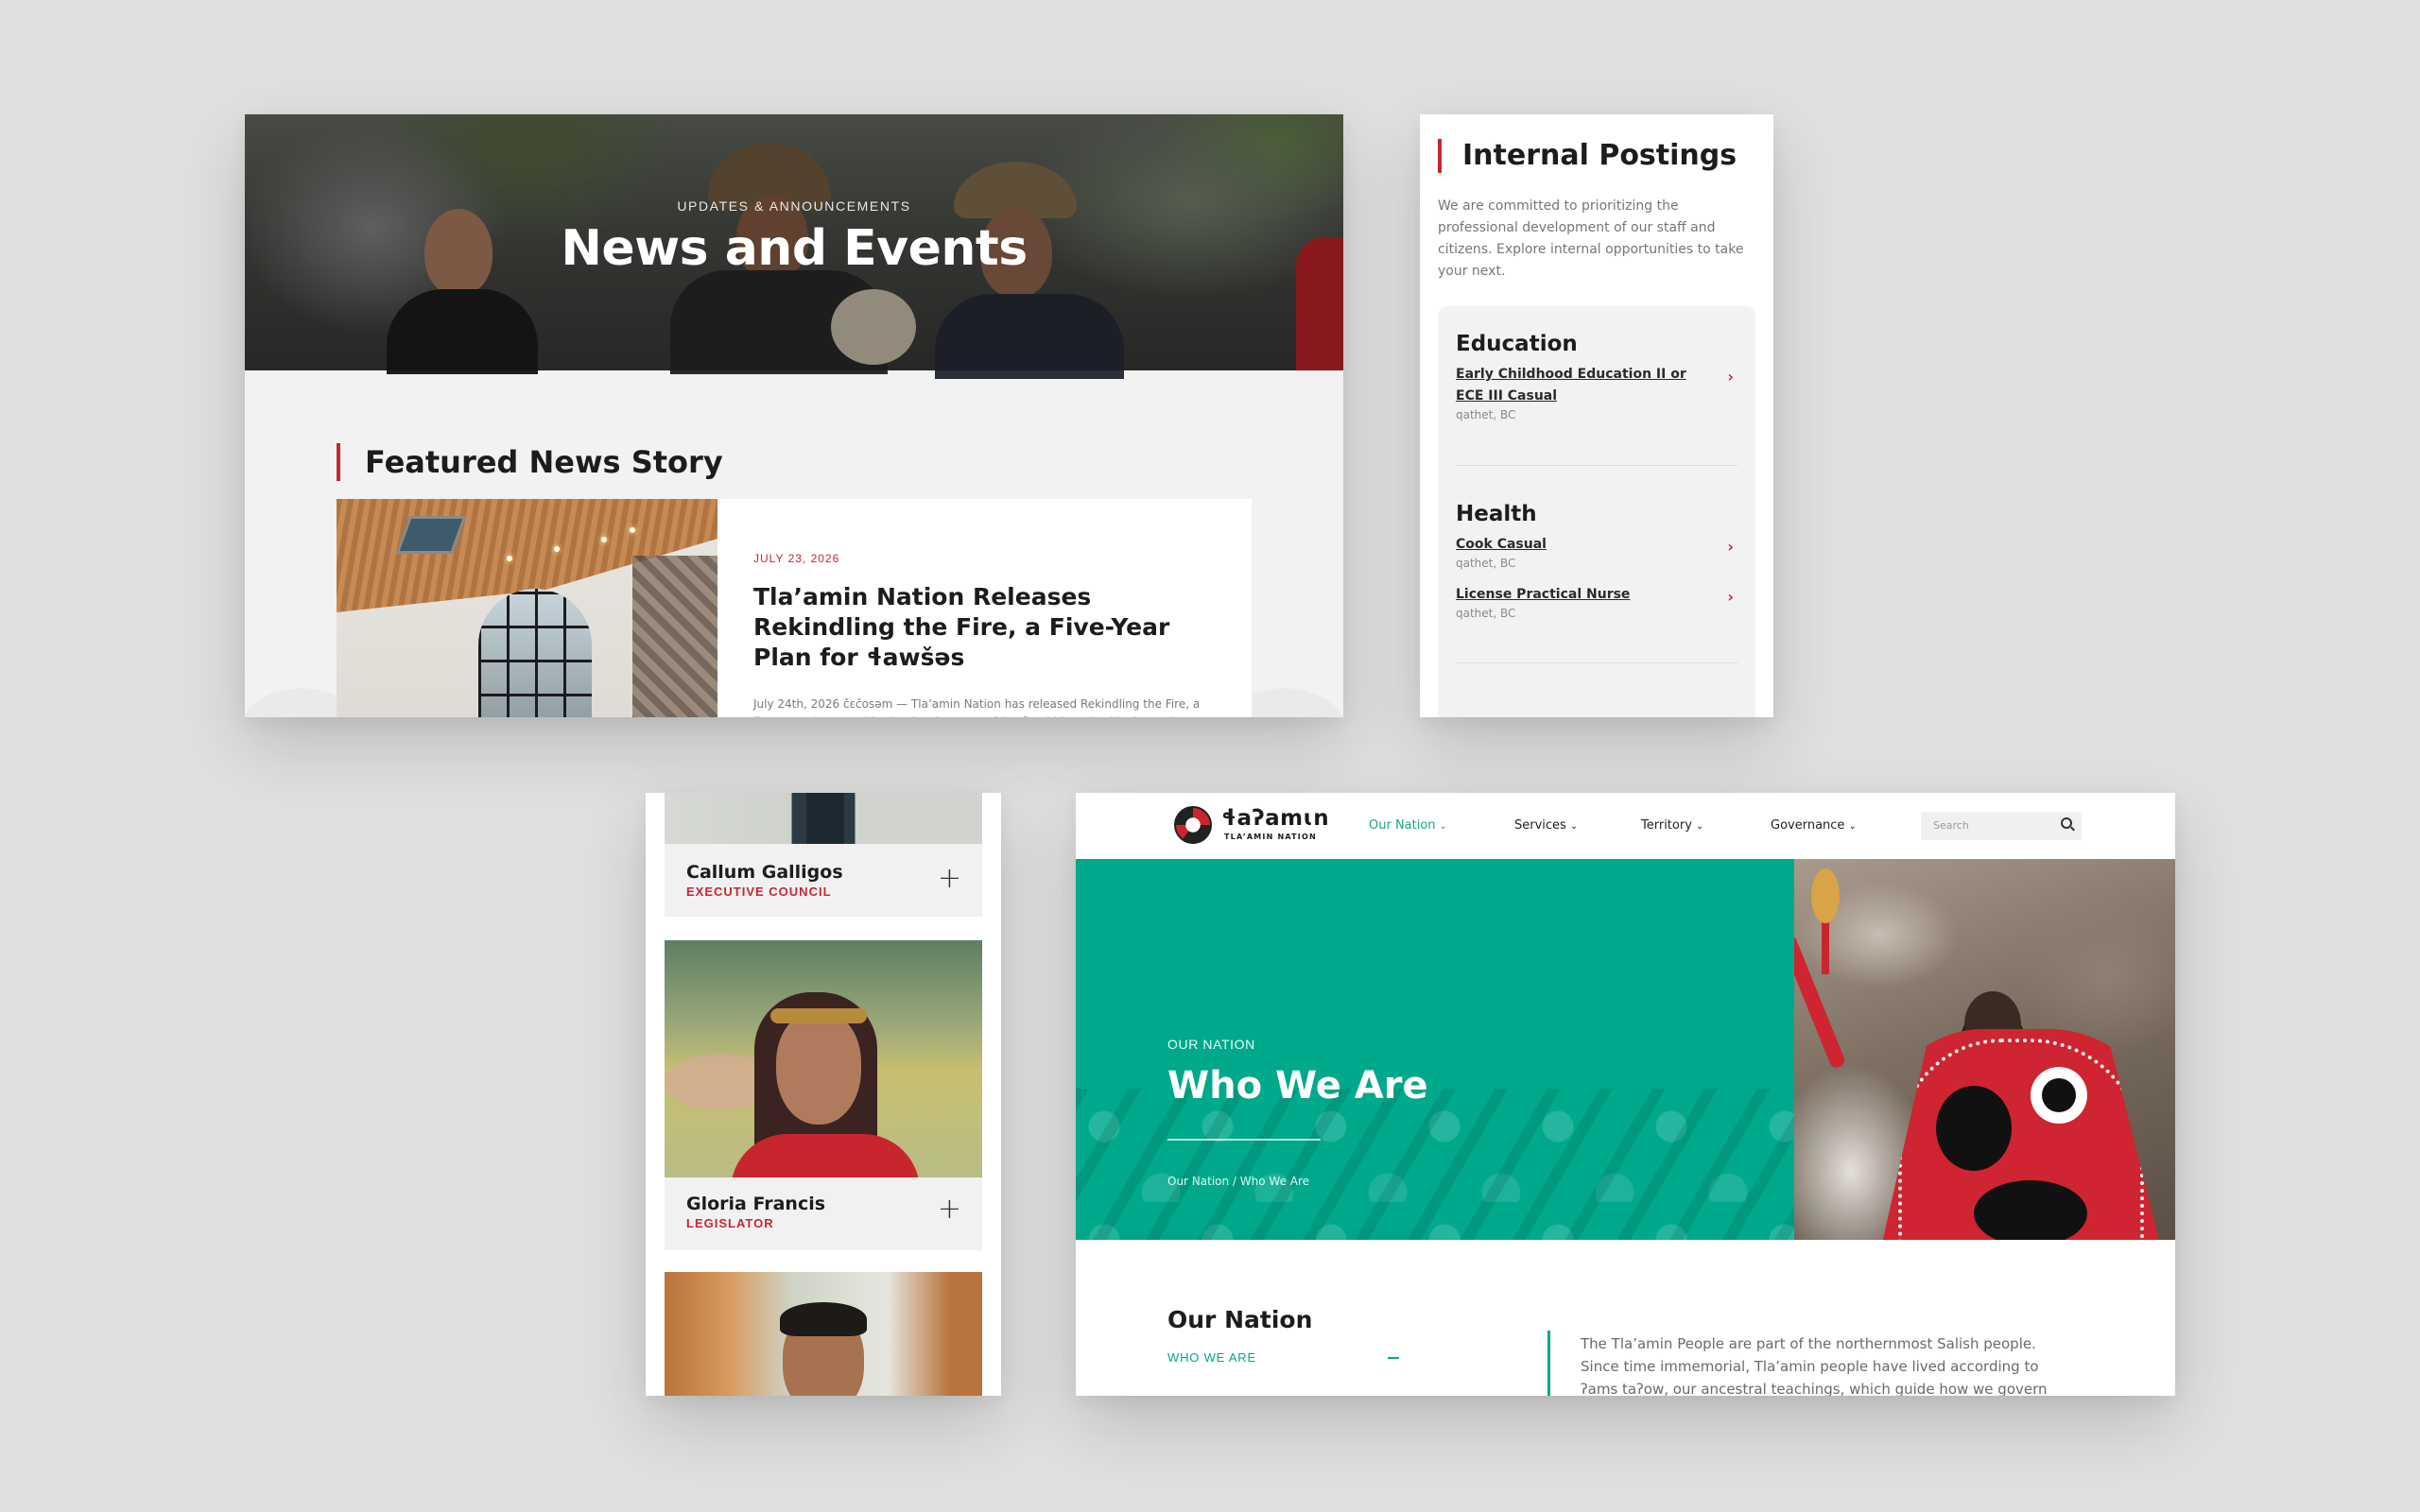 The width and height of the screenshot is (2420, 1512). What do you see at coordinates (1496, 514) in the screenshot?
I see `category-title: Health` at bounding box center [1496, 514].